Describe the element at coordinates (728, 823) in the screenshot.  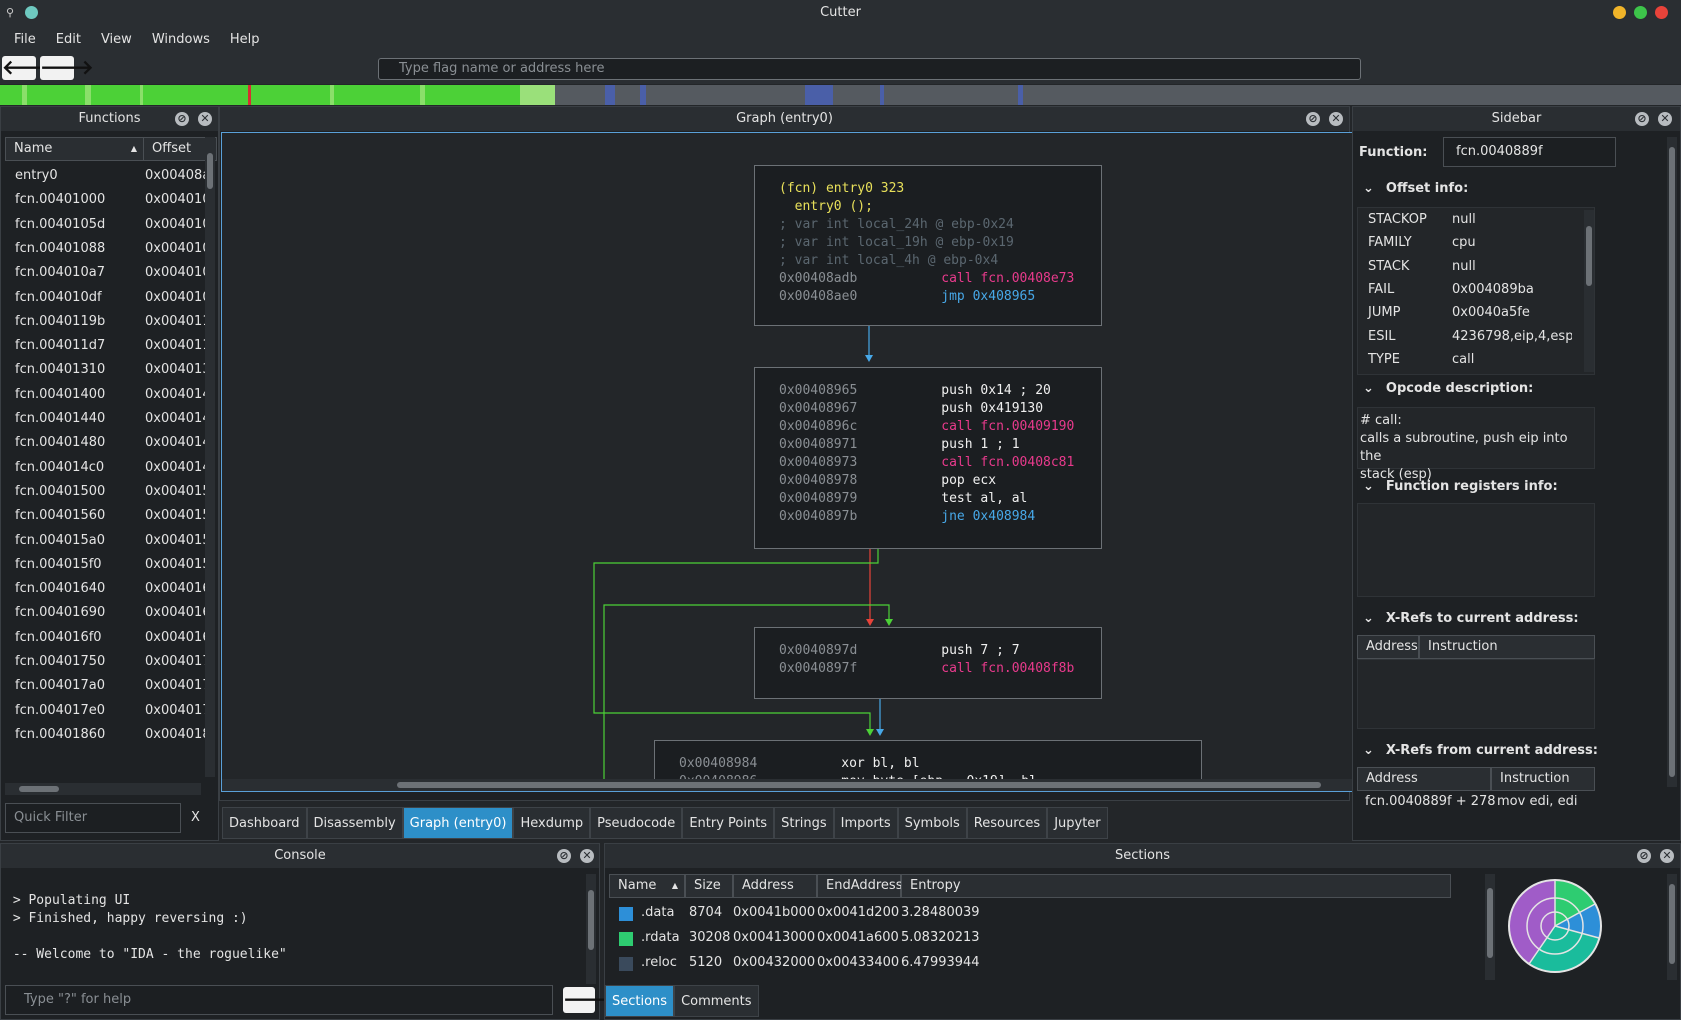
I see `tab-entry-points: Entry Points` at that location.